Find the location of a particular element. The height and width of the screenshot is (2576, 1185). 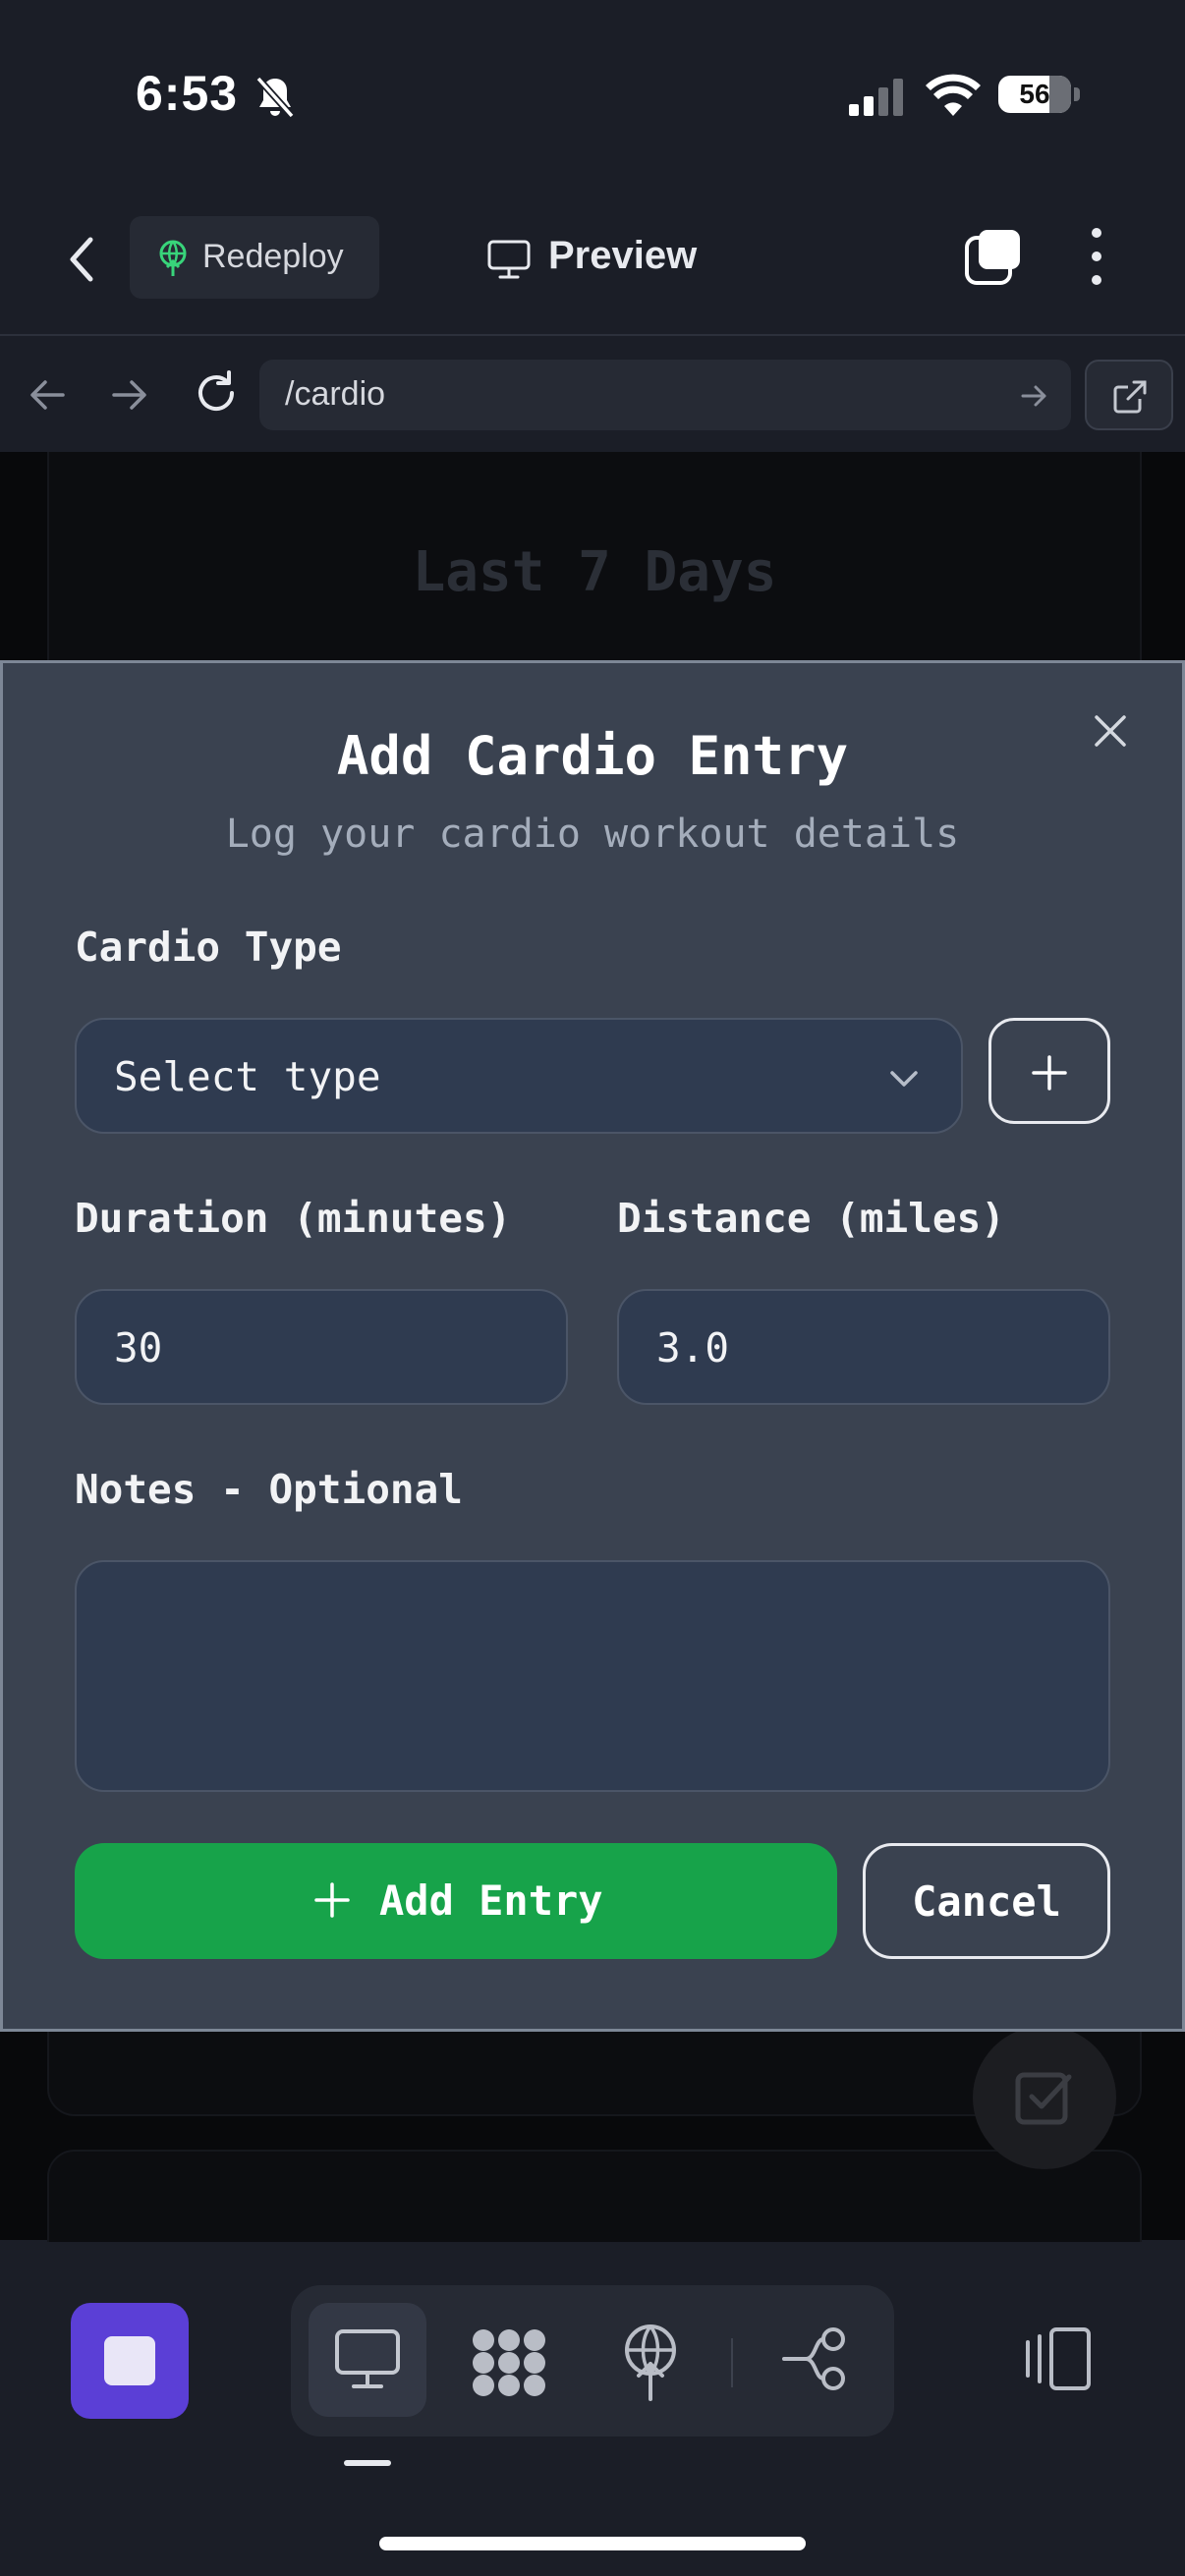

redeploy-button: Redeploy is located at coordinates (255, 257).